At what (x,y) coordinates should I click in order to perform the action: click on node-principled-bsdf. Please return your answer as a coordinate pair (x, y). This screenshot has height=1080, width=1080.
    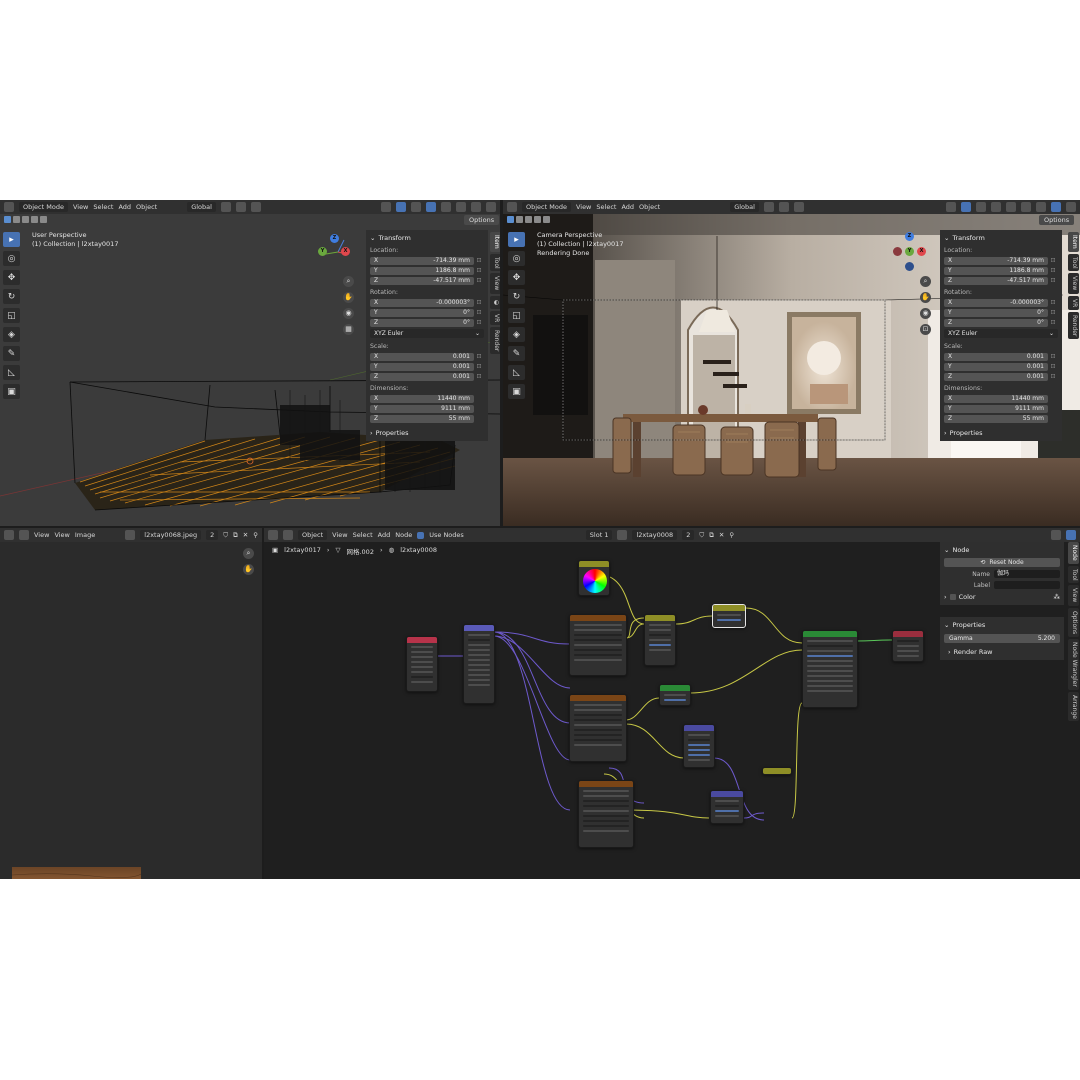
    Looking at the image, I should click on (830, 669).